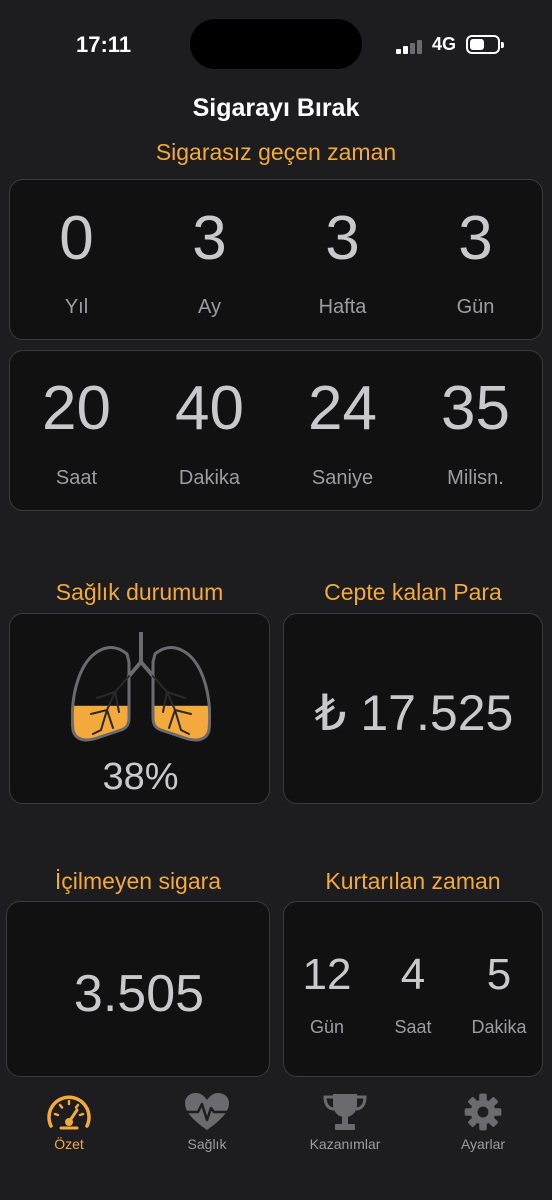 The image size is (552, 1200). I want to click on saved-minutes-value: 5, so click(499, 974).